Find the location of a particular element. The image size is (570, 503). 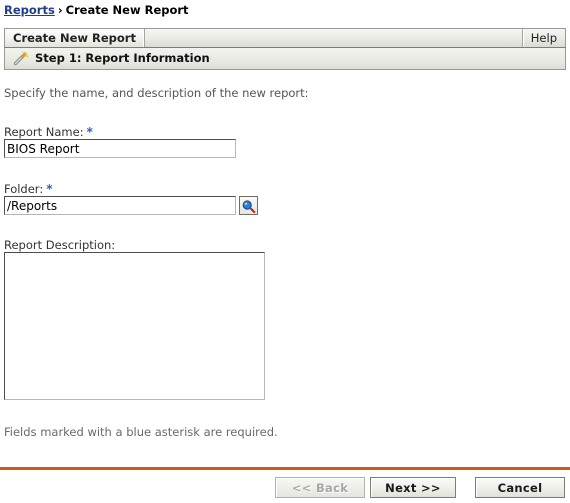

step-header: Step 1: Report Information is located at coordinates (285, 59).